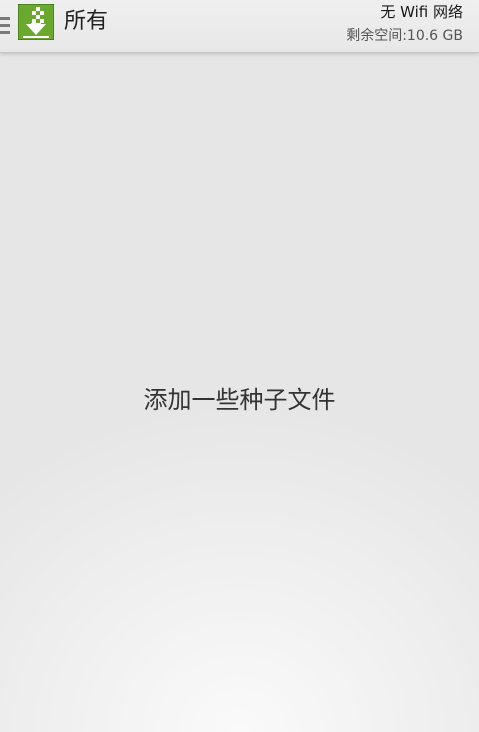  Describe the element at coordinates (421, 12) in the screenshot. I see `network-status: 无 Wifi 网络` at that location.